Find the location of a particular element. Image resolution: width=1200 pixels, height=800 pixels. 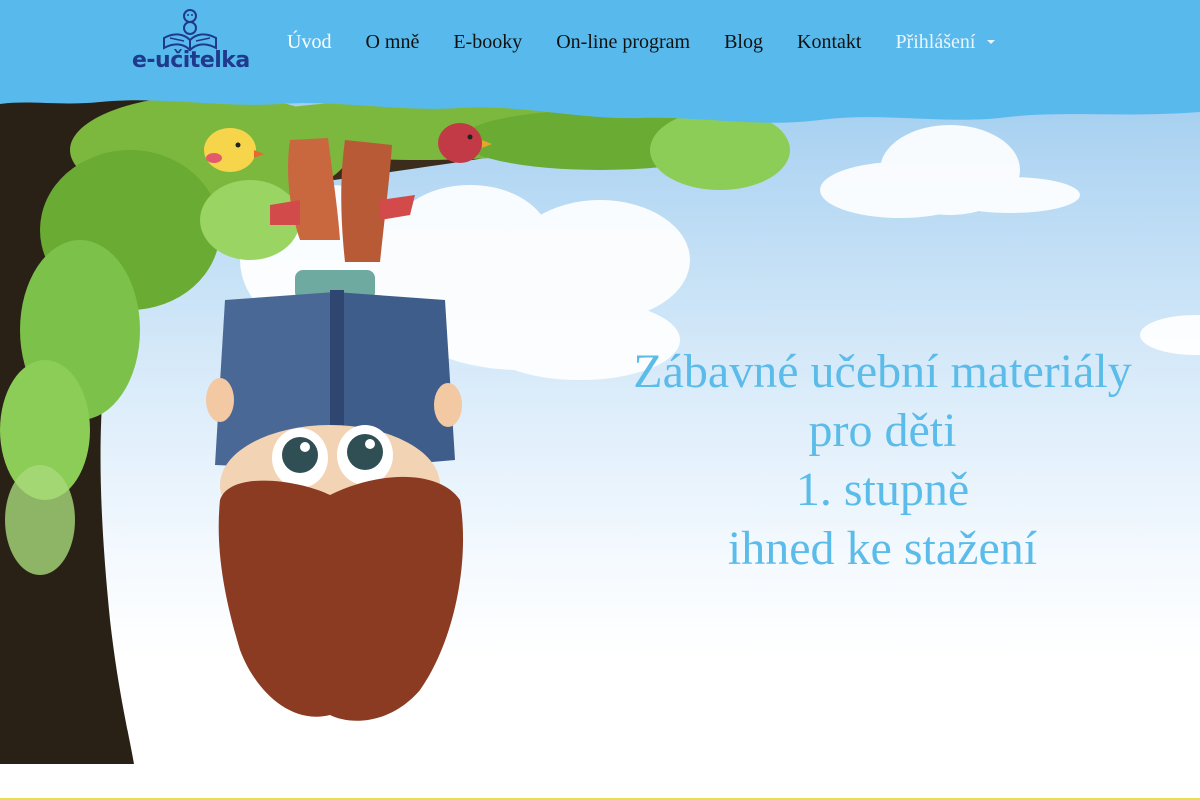

nav-item-login: Přihlášení is located at coordinates (945, 42).